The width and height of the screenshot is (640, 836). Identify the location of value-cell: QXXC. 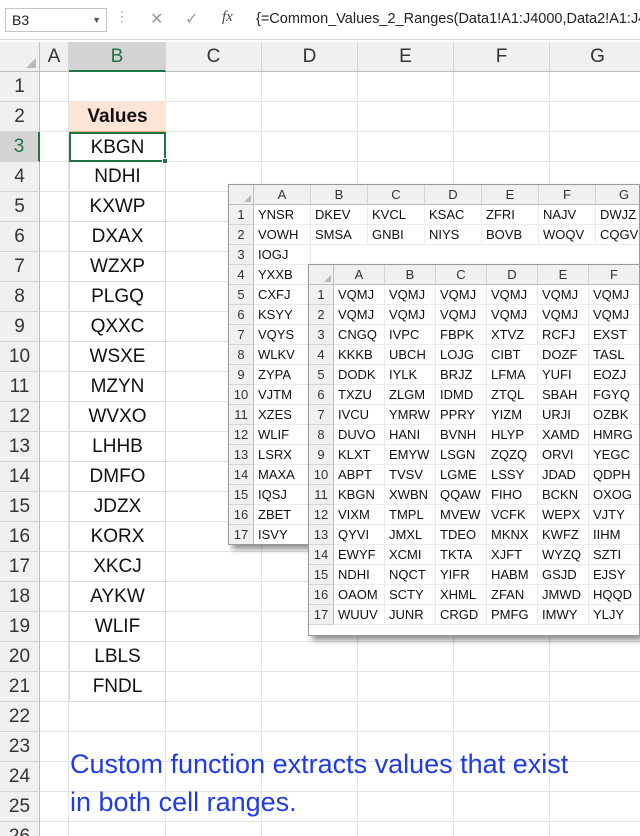
(117, 327).